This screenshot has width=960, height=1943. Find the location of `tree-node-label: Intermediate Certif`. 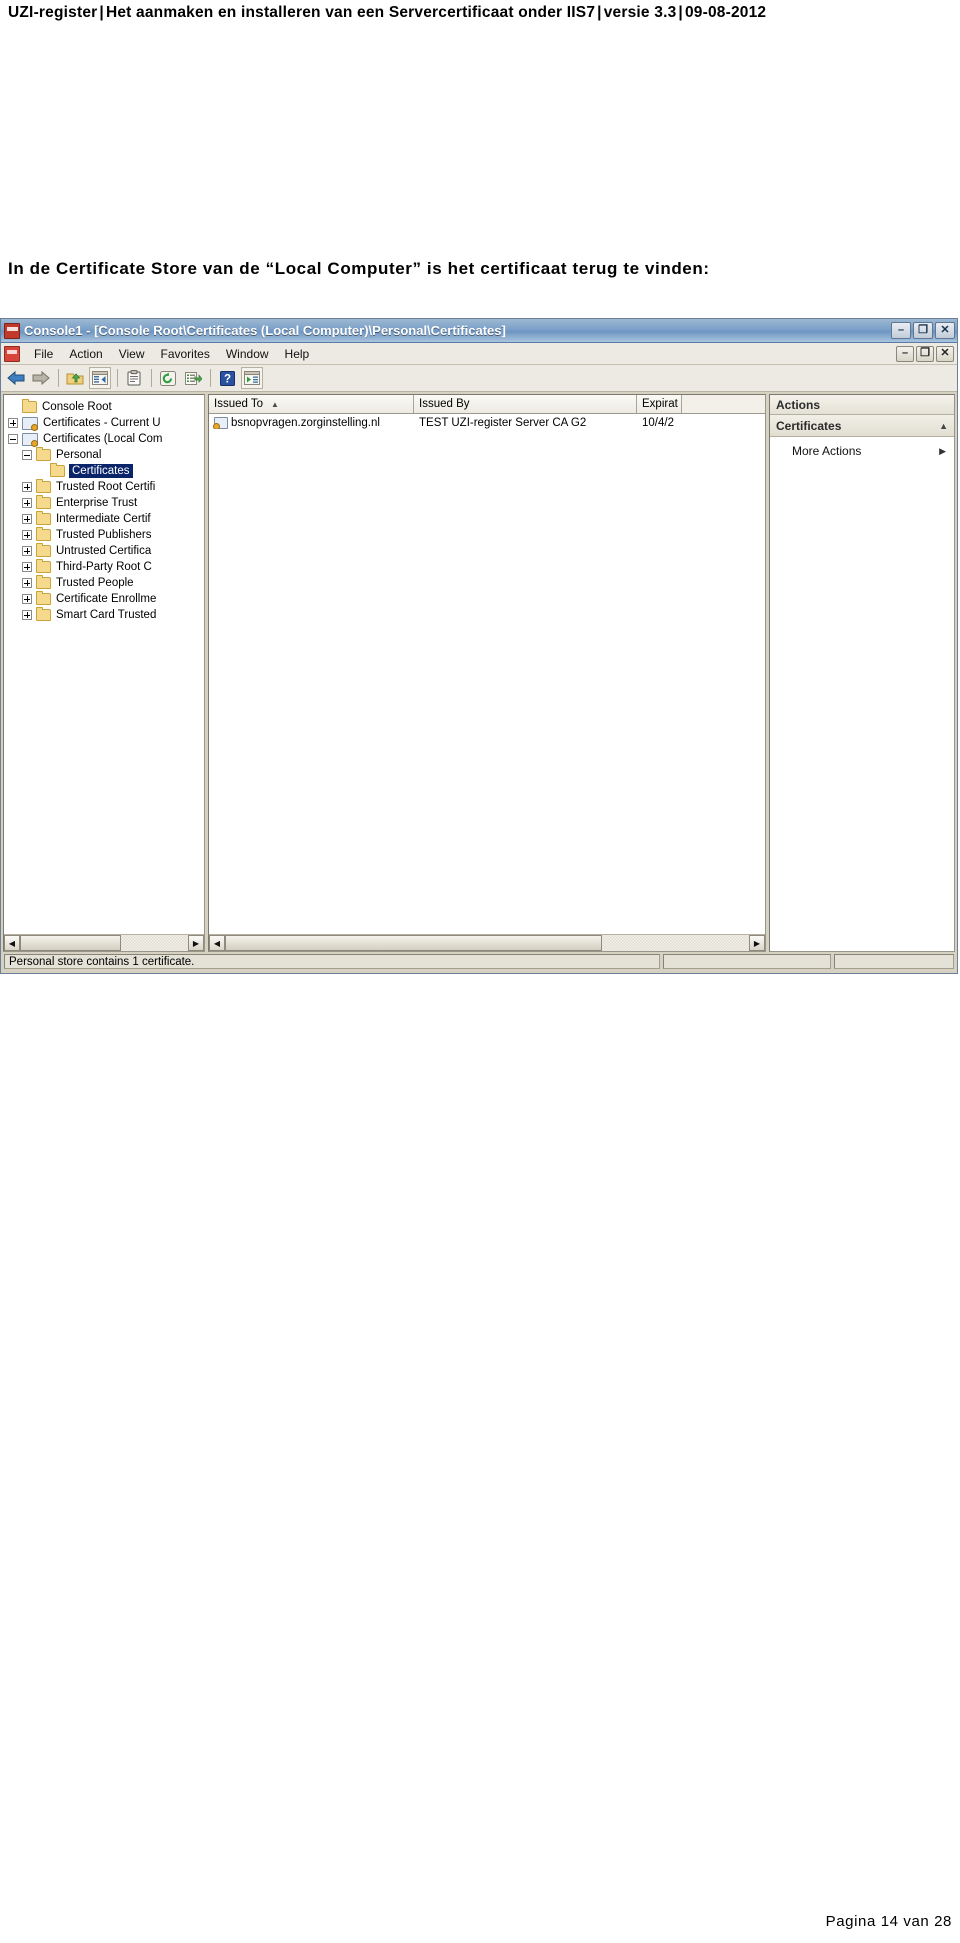

tree-node-label: Intermediate Certif is located at coordinates (103, 519).